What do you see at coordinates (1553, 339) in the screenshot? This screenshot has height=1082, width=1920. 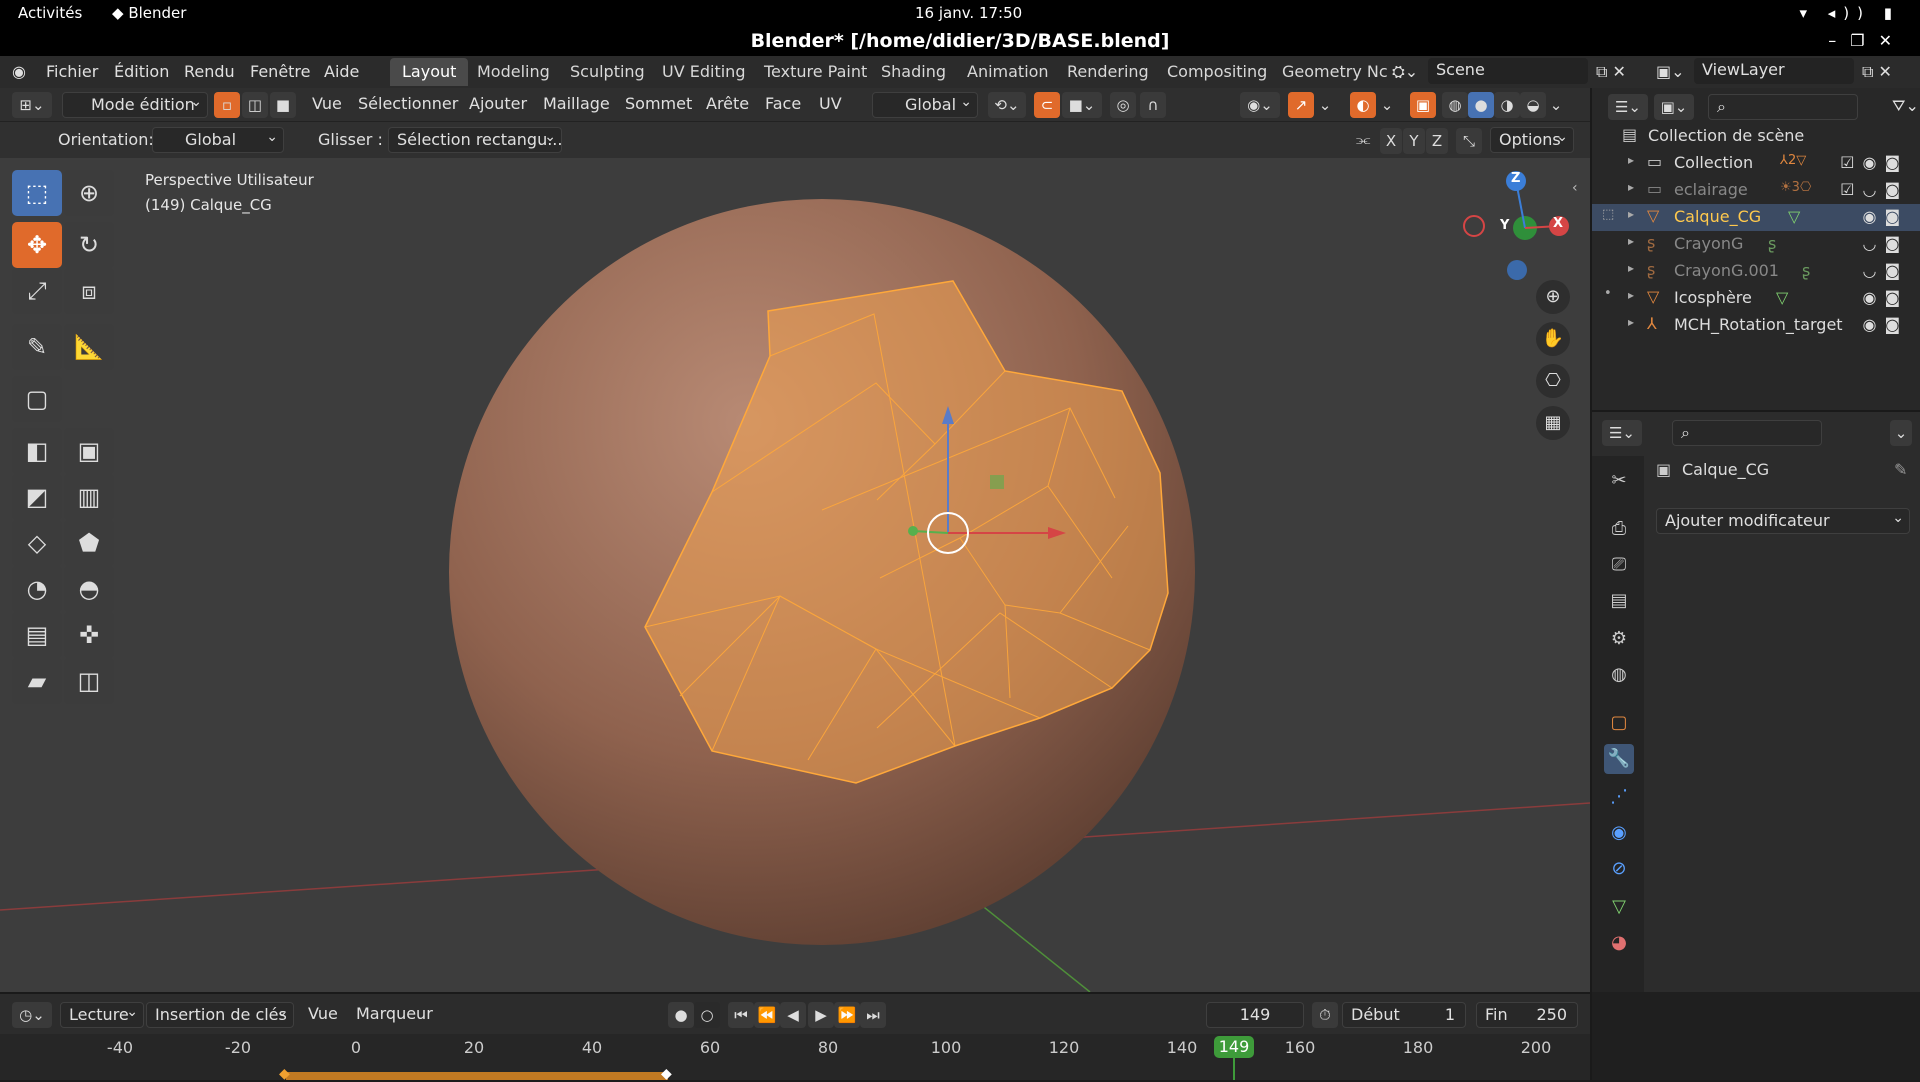 I see `pan-hand-icon: ✋` at bounding box center [1553, 339].